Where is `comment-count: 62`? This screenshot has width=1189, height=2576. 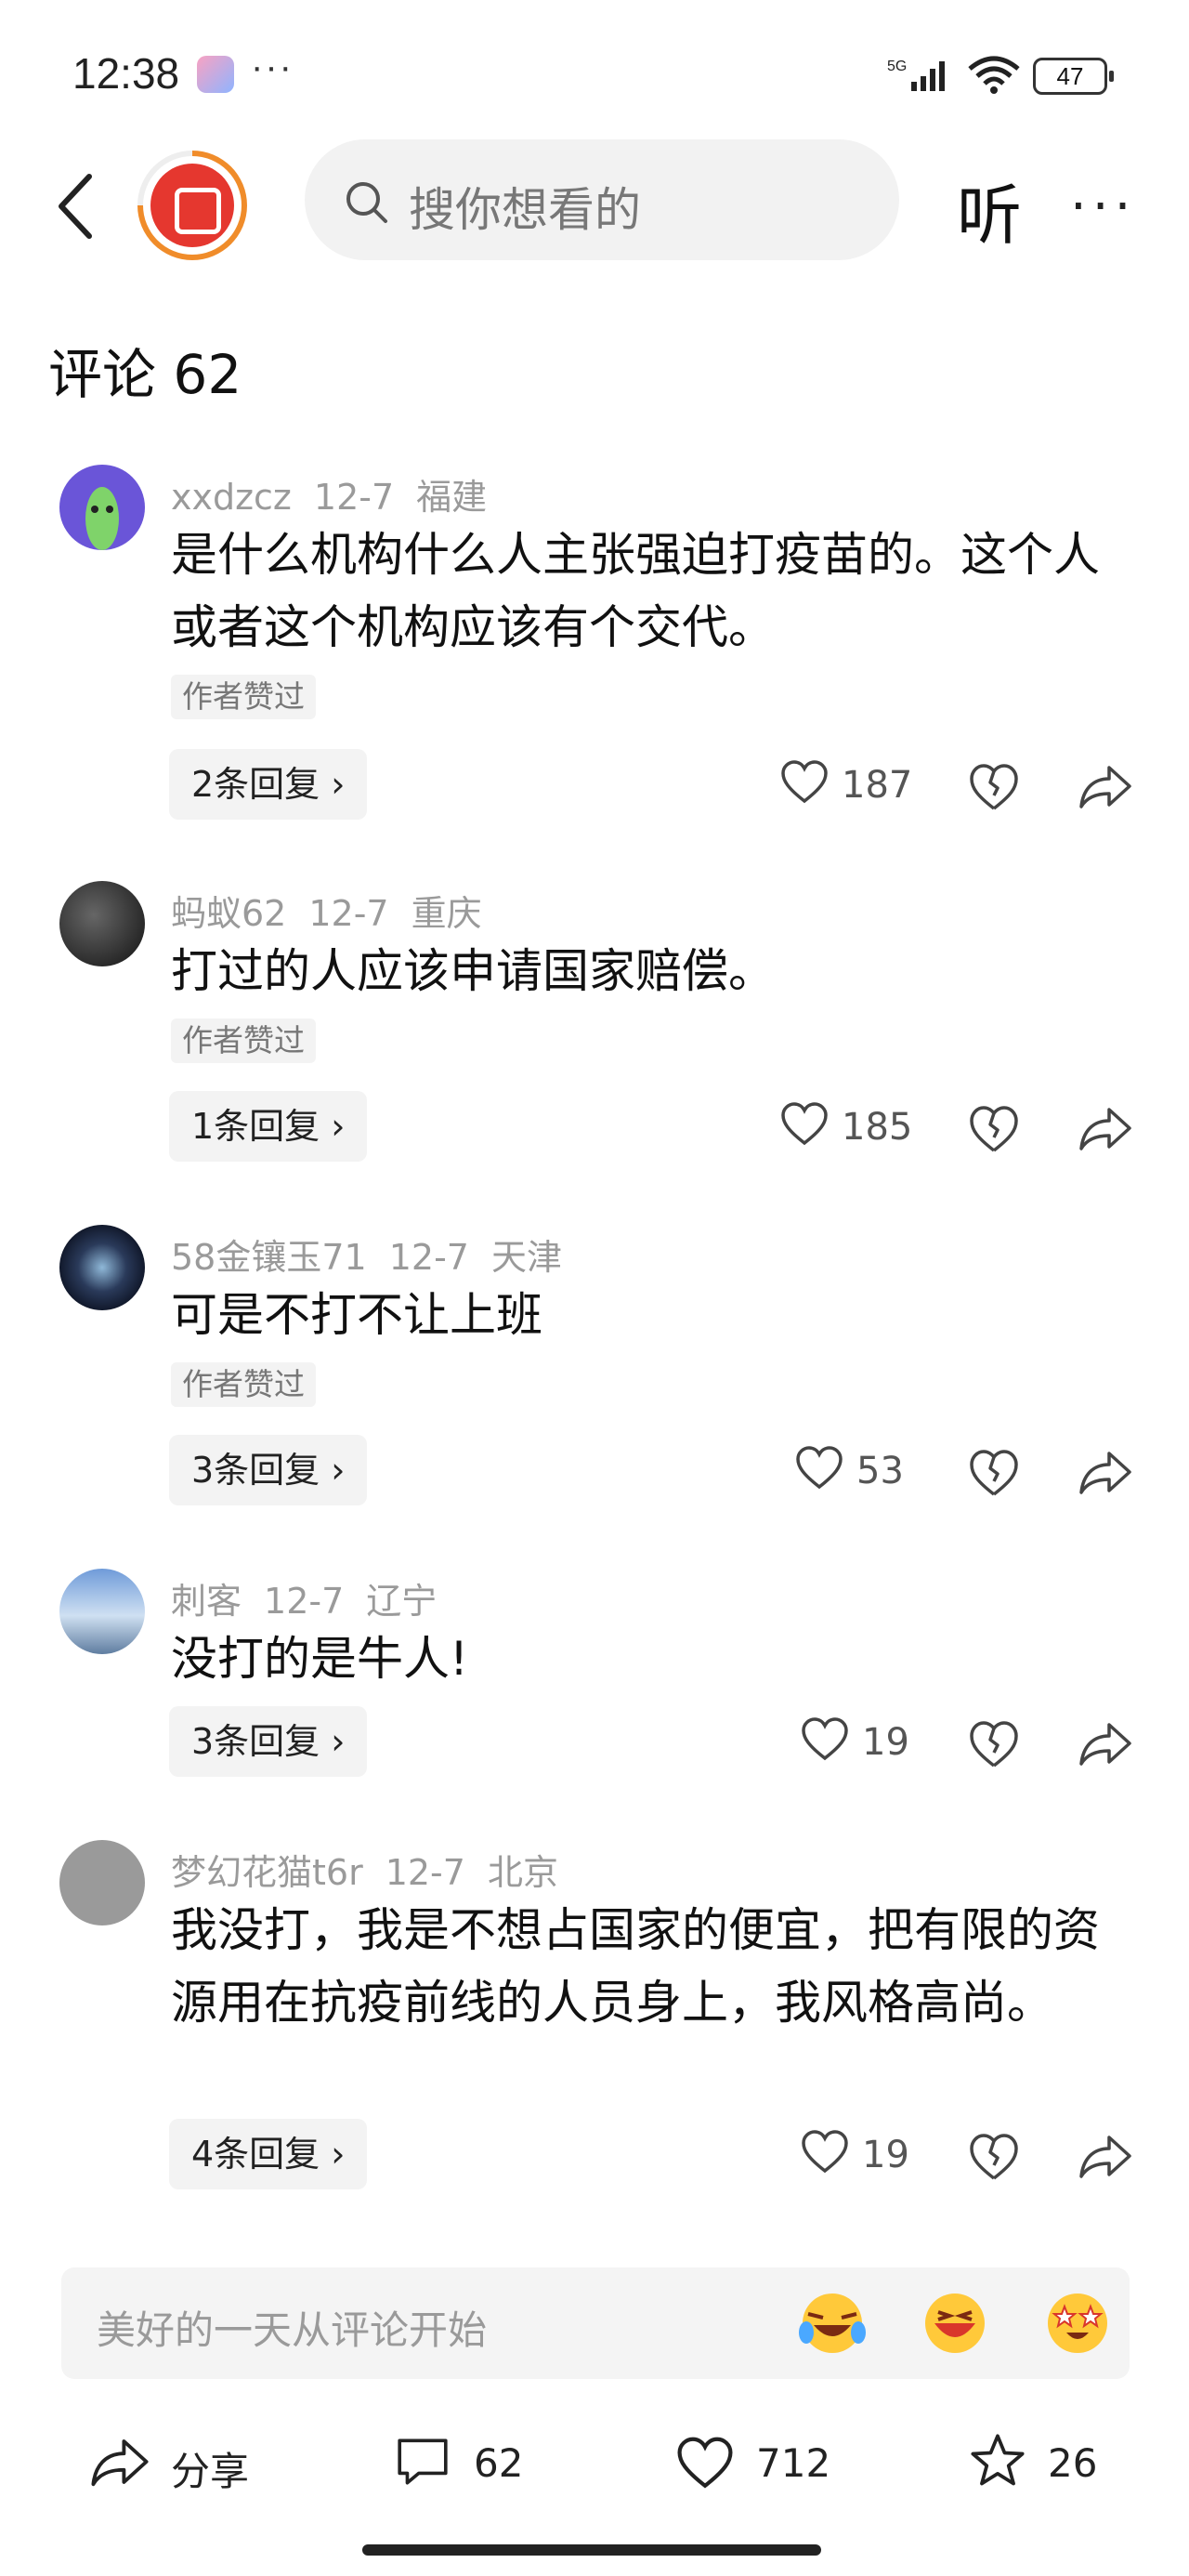 comment-count: 62 is located at coordinates (499, 2463).